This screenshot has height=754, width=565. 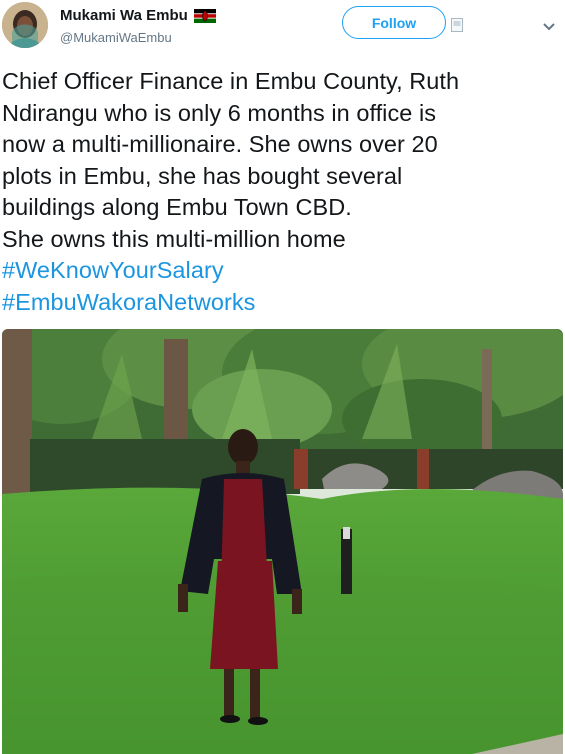 What do you see at coordinates (204, 15) in the screenshot?
I see `kenya-flag-icon` at bounding box center [204, 15].